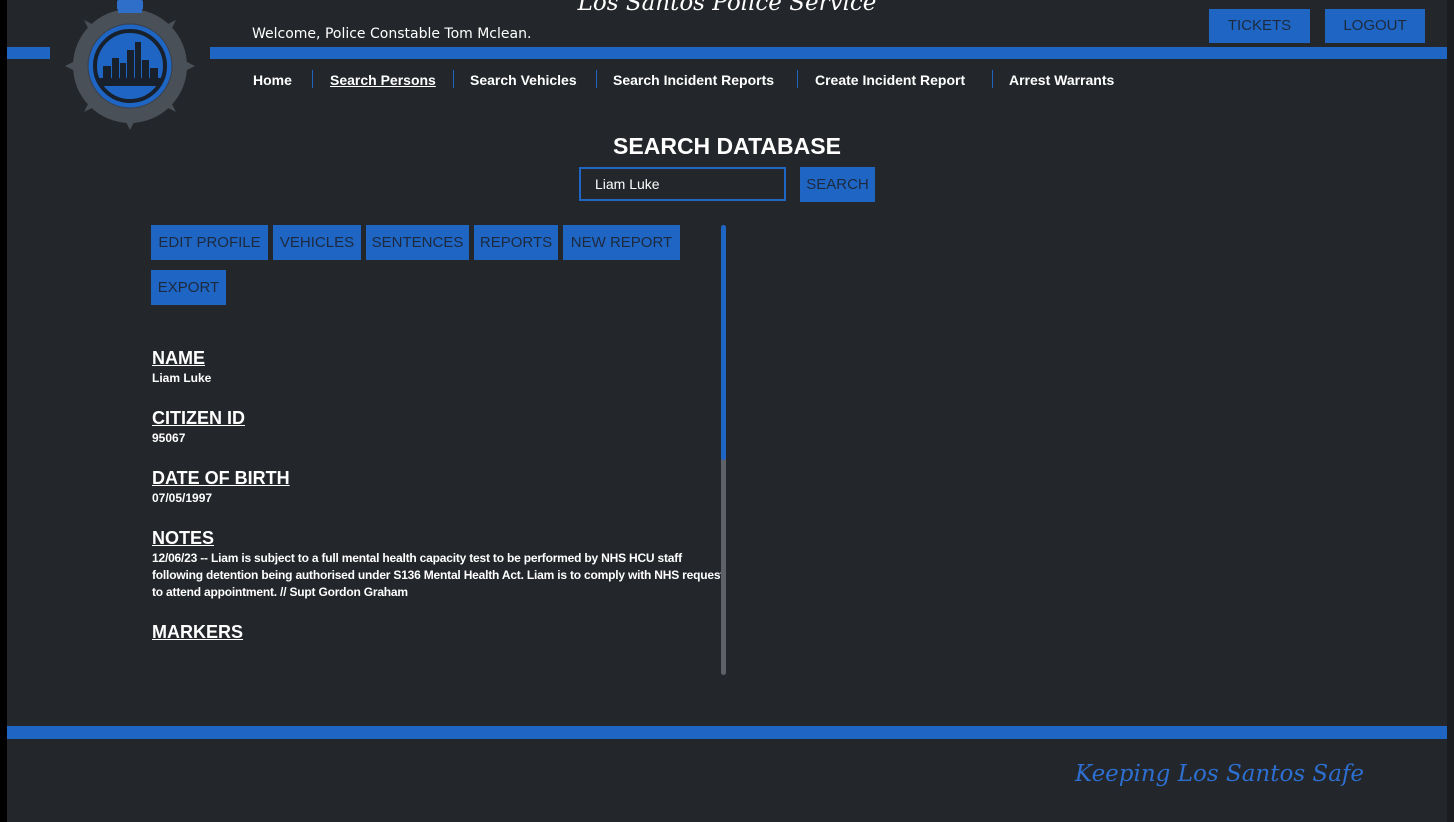 This screenshot has width=1454, height=822. What do you see at coordinates (1375, 26) in the screenshot?
I see `logout-button: LOGOUT` at bounding box center [1375, 26].